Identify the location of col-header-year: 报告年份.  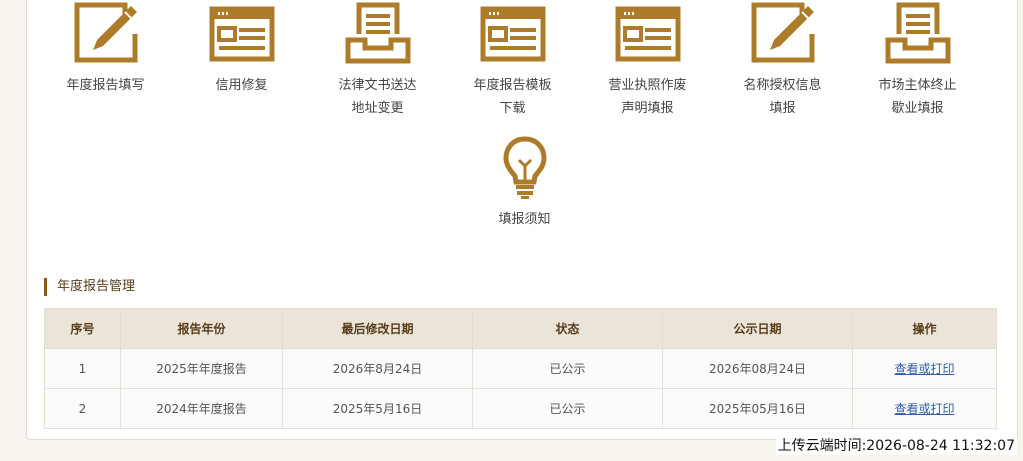
(201, 328).